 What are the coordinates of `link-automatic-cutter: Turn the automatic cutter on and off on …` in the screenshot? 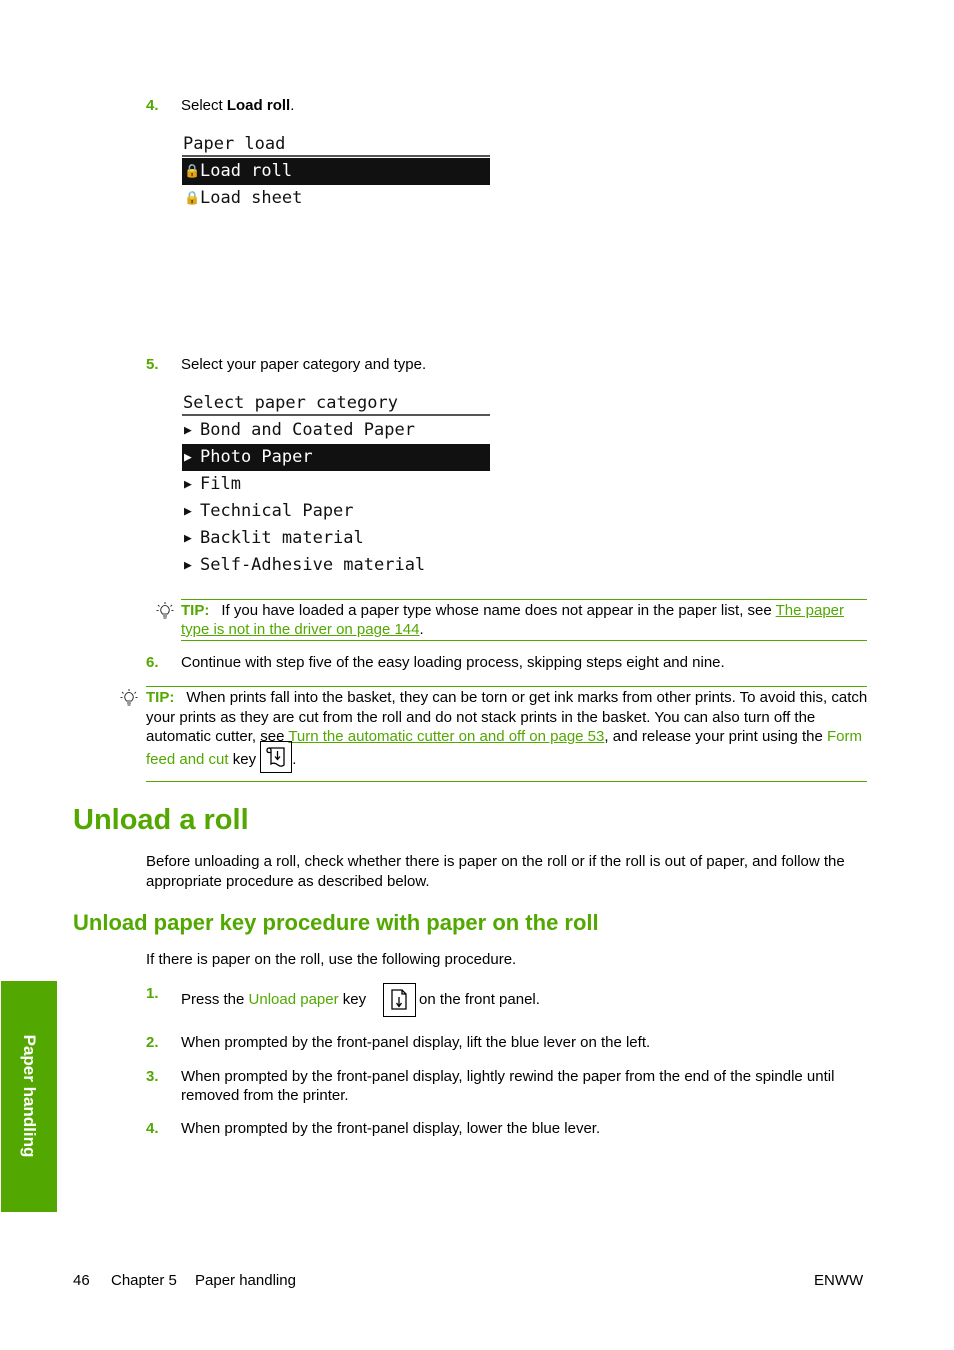 It's located at (446, 736).